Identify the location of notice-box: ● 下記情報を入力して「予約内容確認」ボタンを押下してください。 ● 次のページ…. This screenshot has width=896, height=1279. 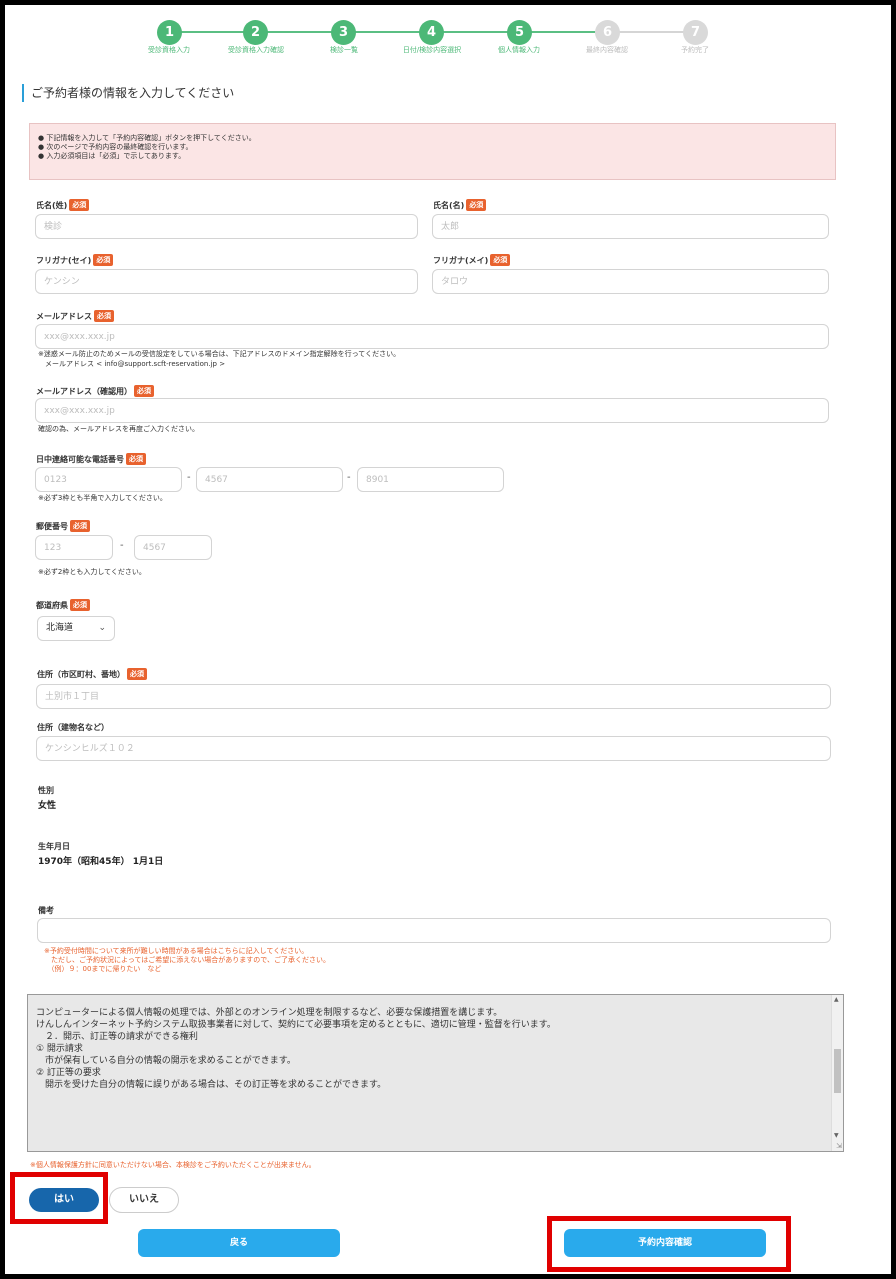
(432, 151).